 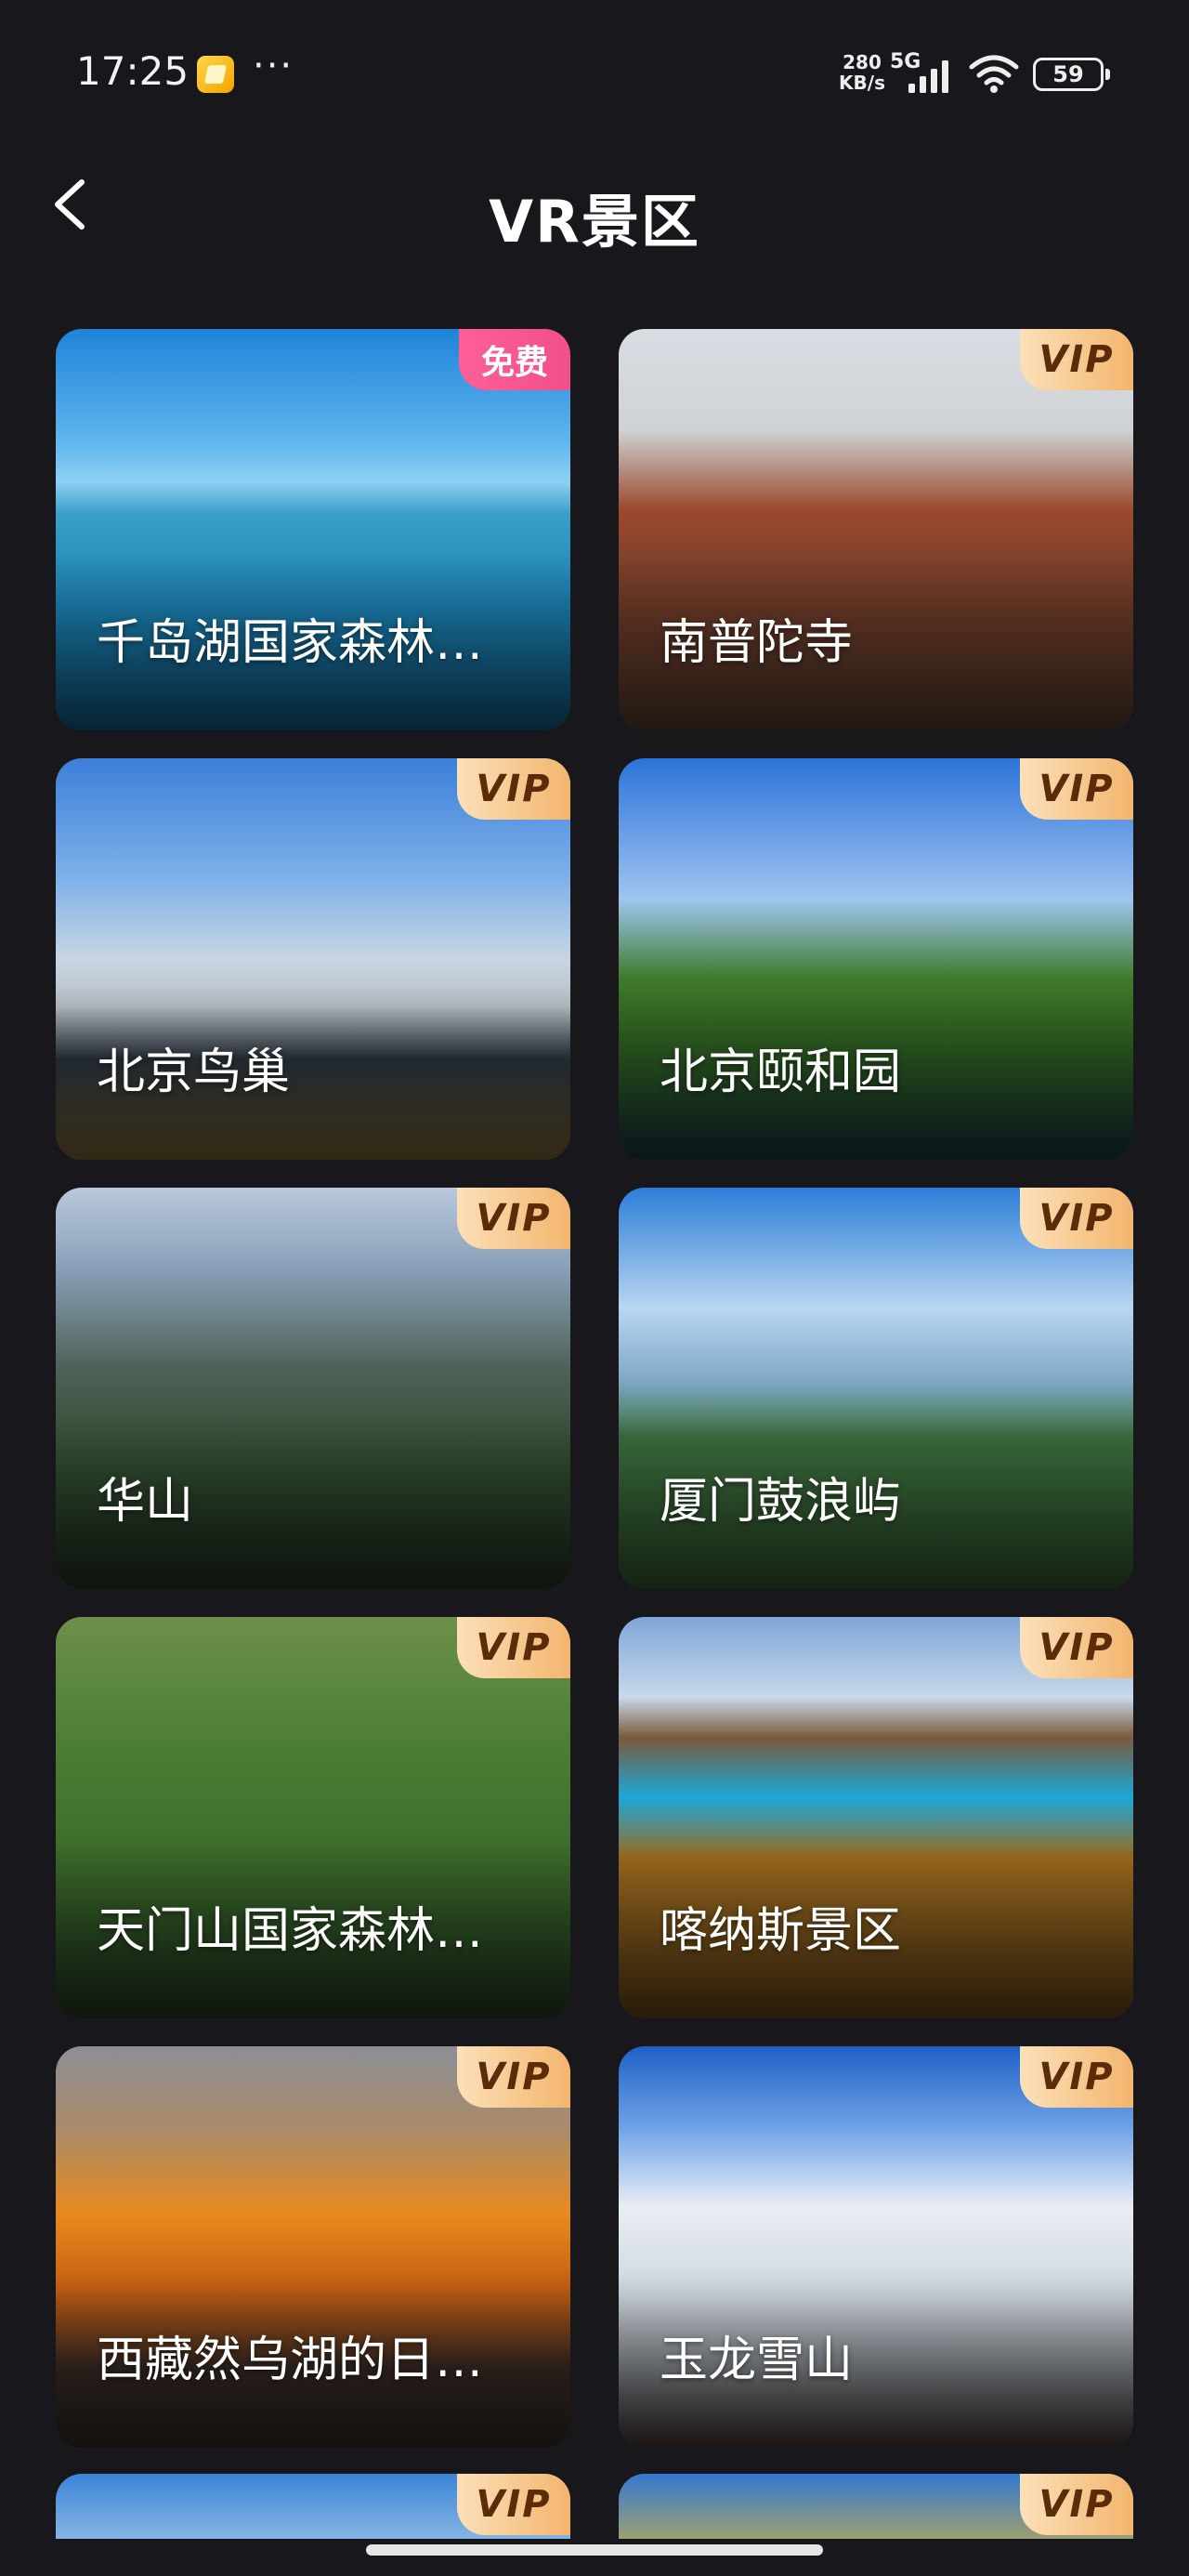 What do you see at coordinates (757, 2360) in the screenshot?
I see `scenic-card-title: 玉龙雪山` at bounding box center [757, 2360].